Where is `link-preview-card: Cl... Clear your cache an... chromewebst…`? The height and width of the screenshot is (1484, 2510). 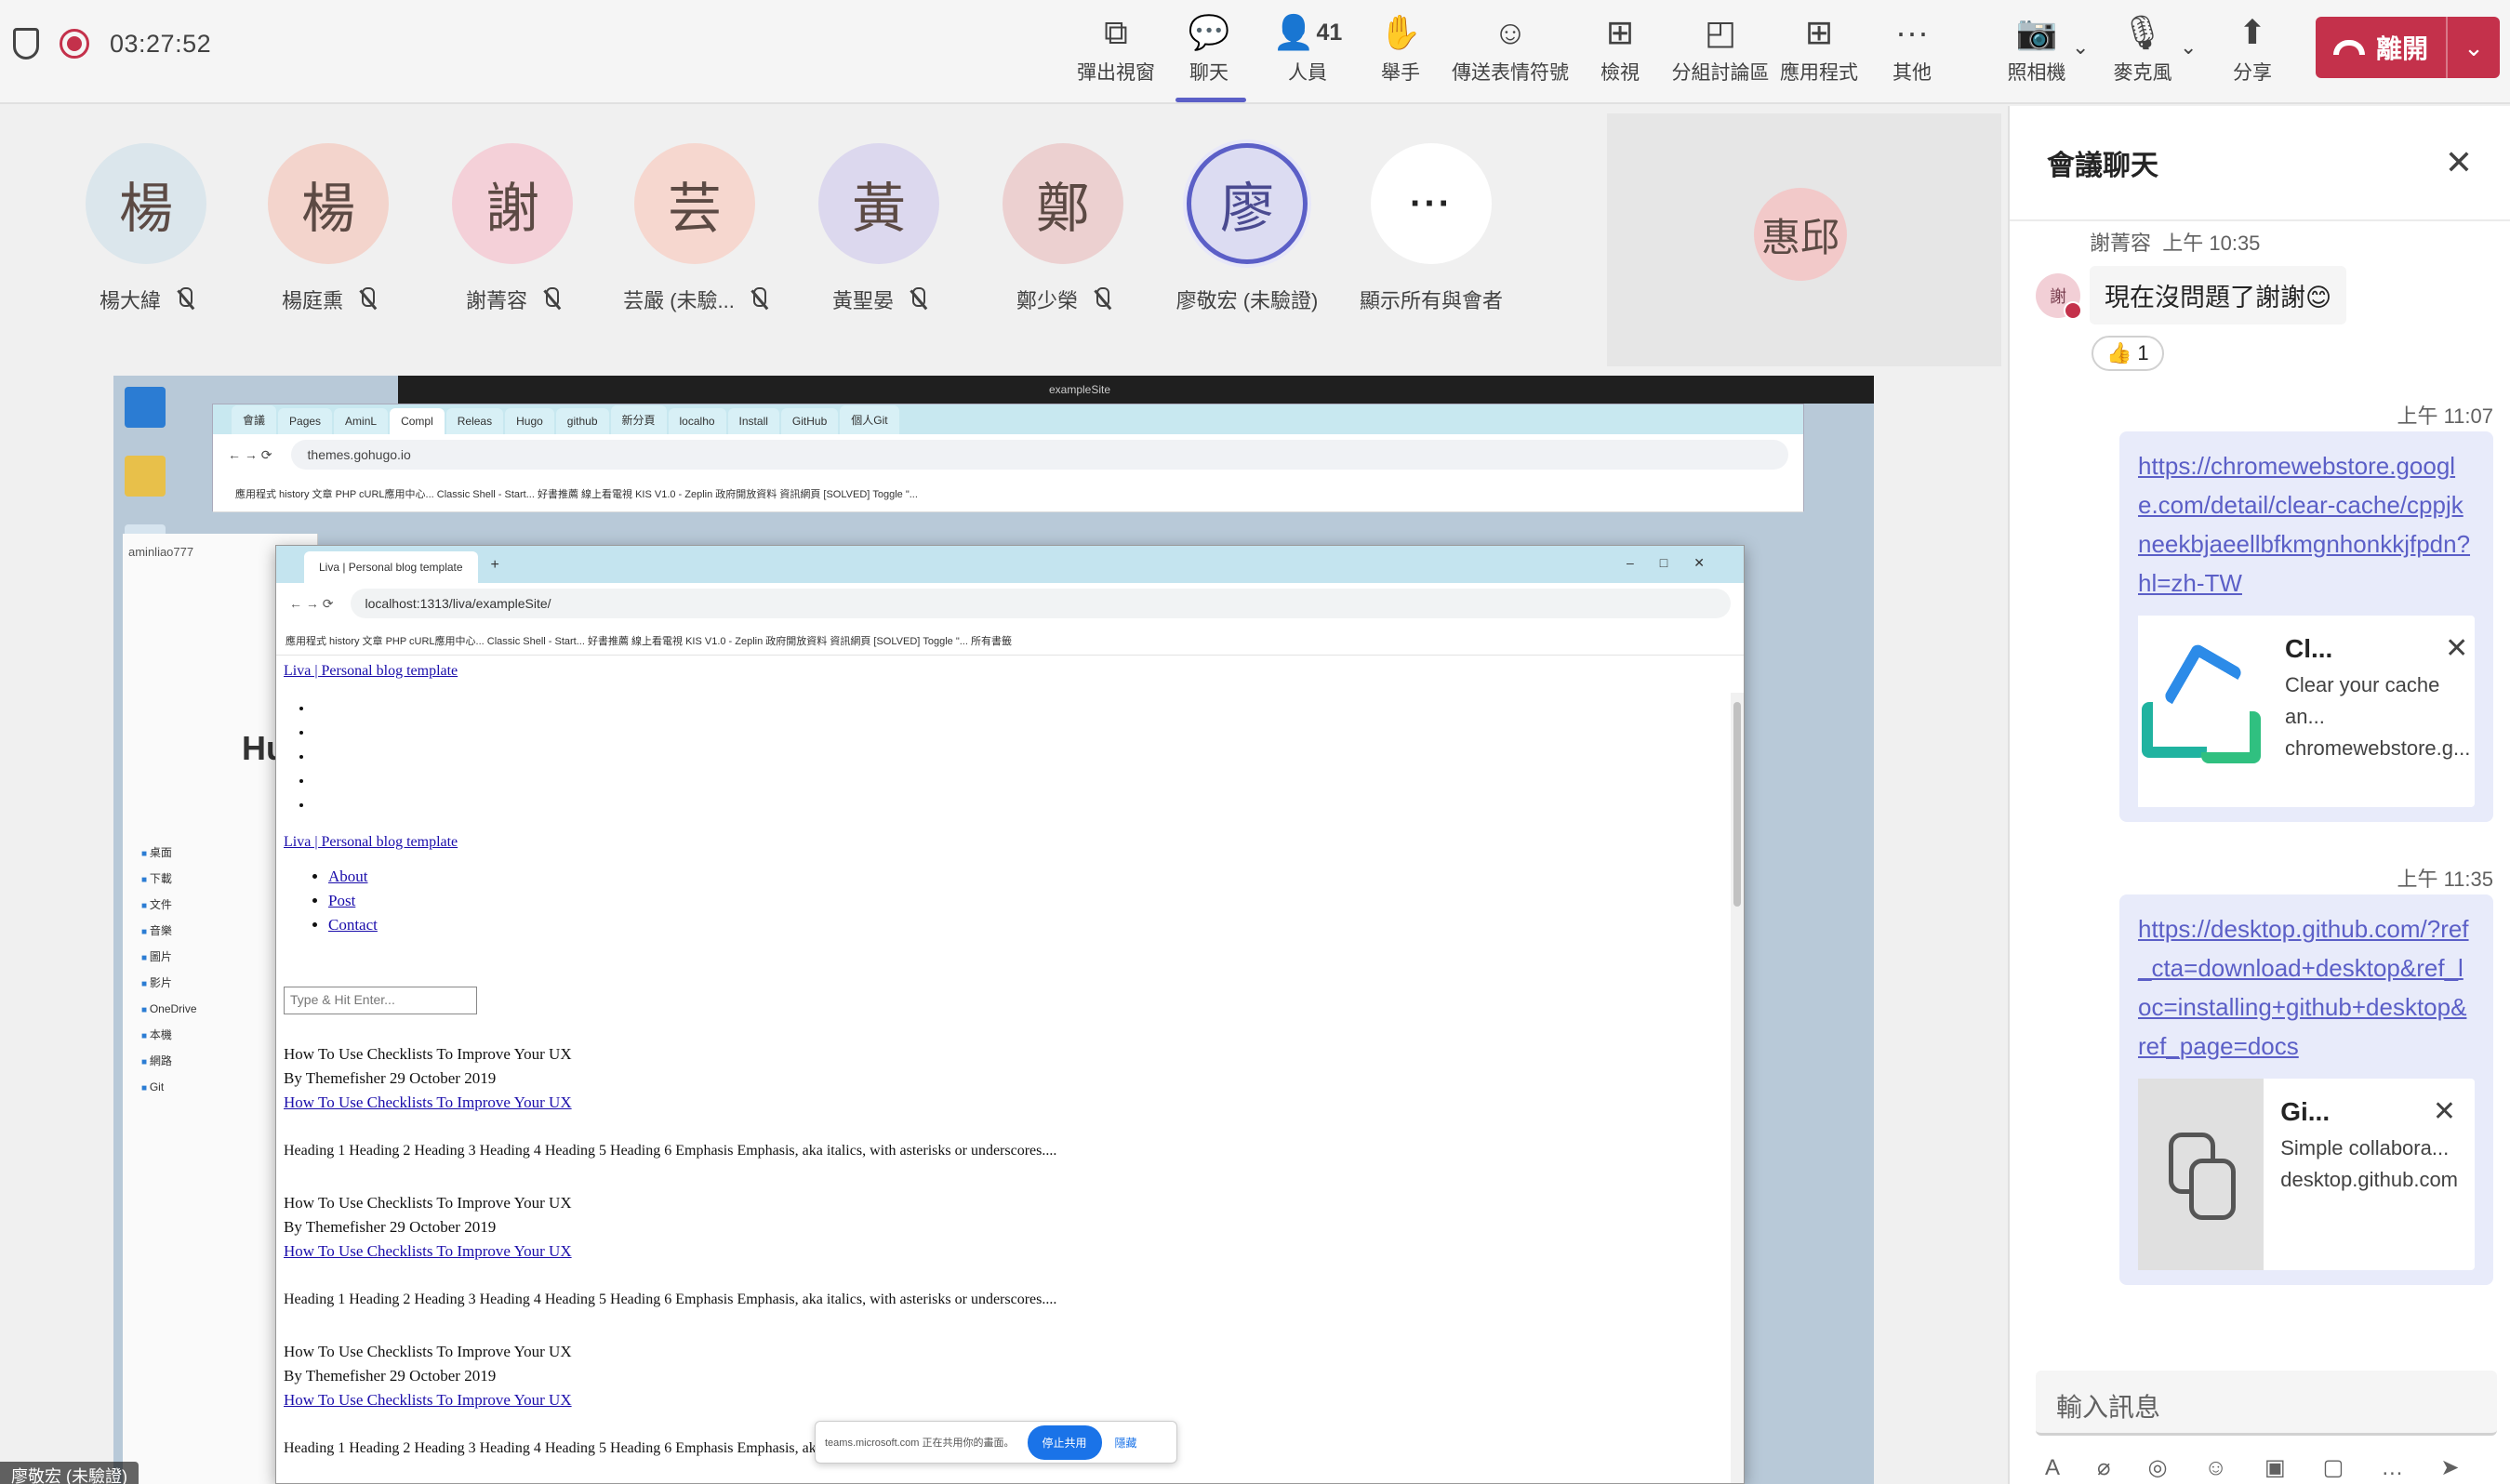
link-preview-card: Cl... Clear your cache an... chromewebst… is located at coordinates (2306, 711).